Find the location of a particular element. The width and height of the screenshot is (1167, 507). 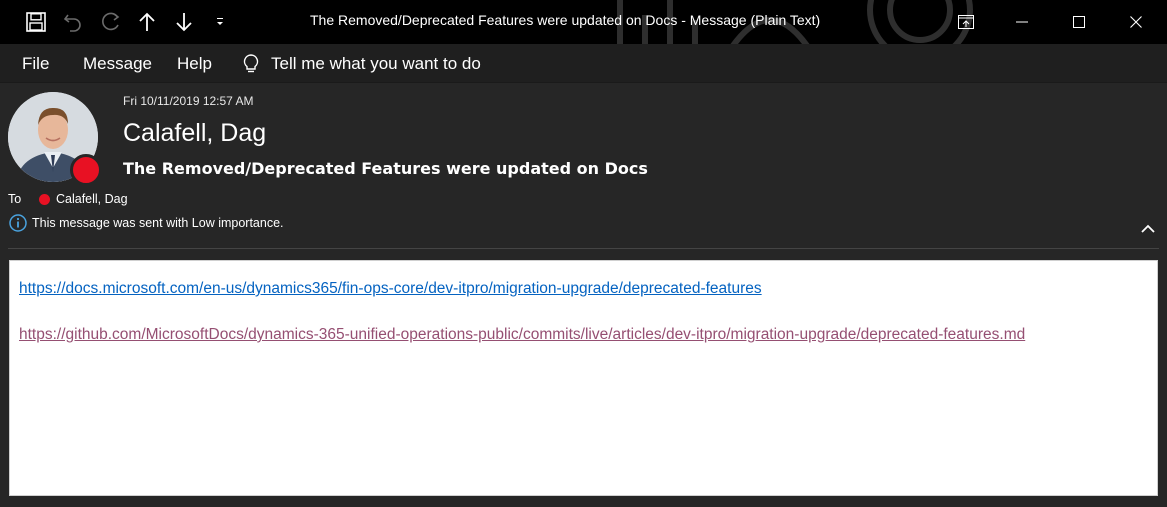

undo-icon is located at coordinates (72, 23).